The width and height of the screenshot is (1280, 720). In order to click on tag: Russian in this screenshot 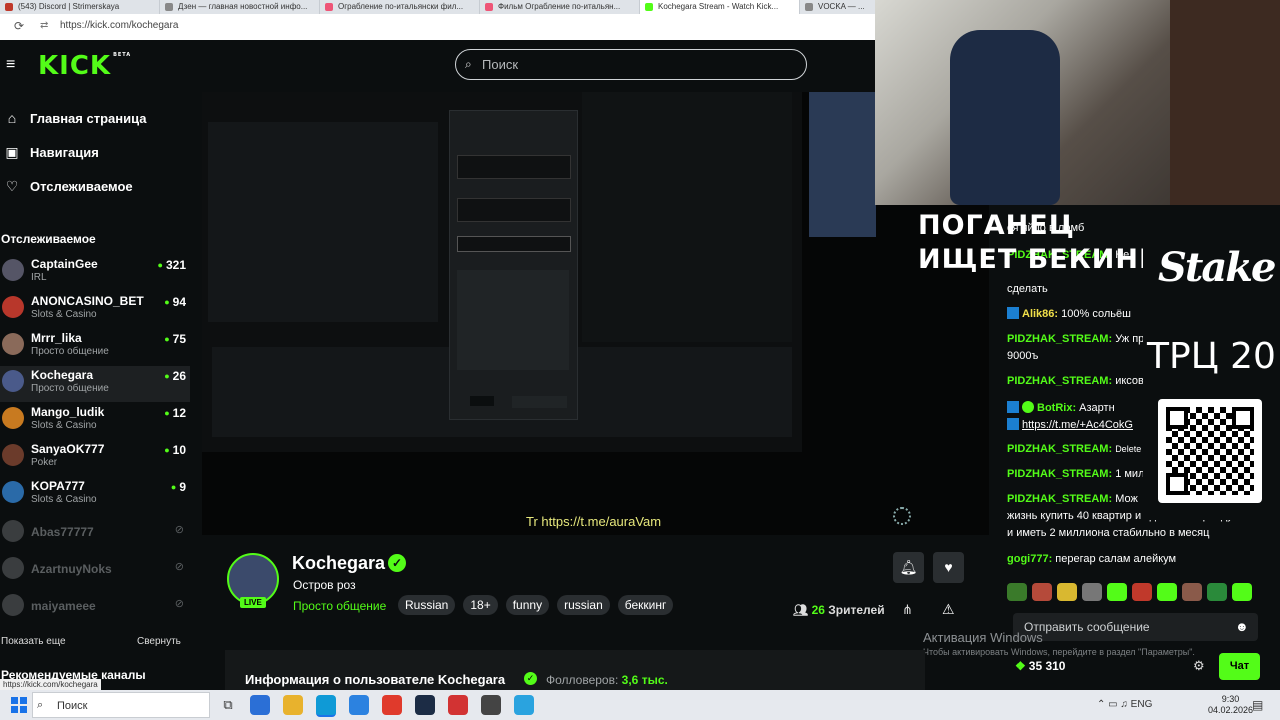, I will do `click(427, 605)`.